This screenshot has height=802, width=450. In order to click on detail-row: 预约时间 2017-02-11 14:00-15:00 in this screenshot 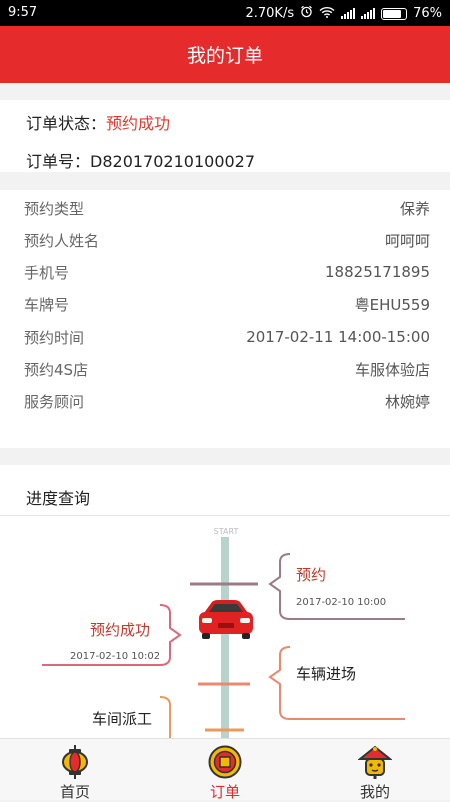, I will do `click(227, 337)`.